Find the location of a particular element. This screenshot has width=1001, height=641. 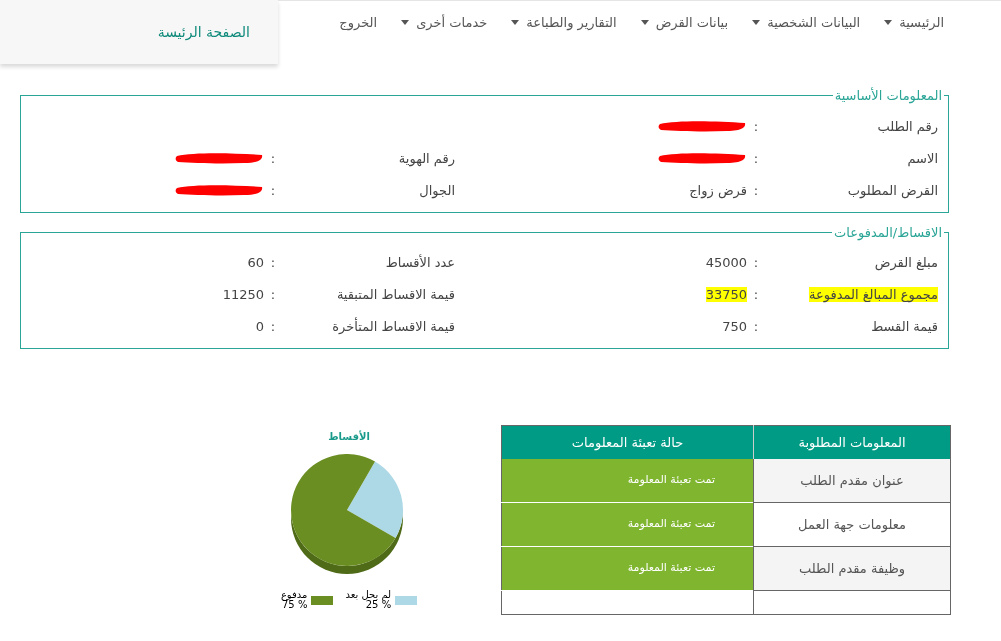

nav-menu-item: الخروج is located at coordinates (358, 23).